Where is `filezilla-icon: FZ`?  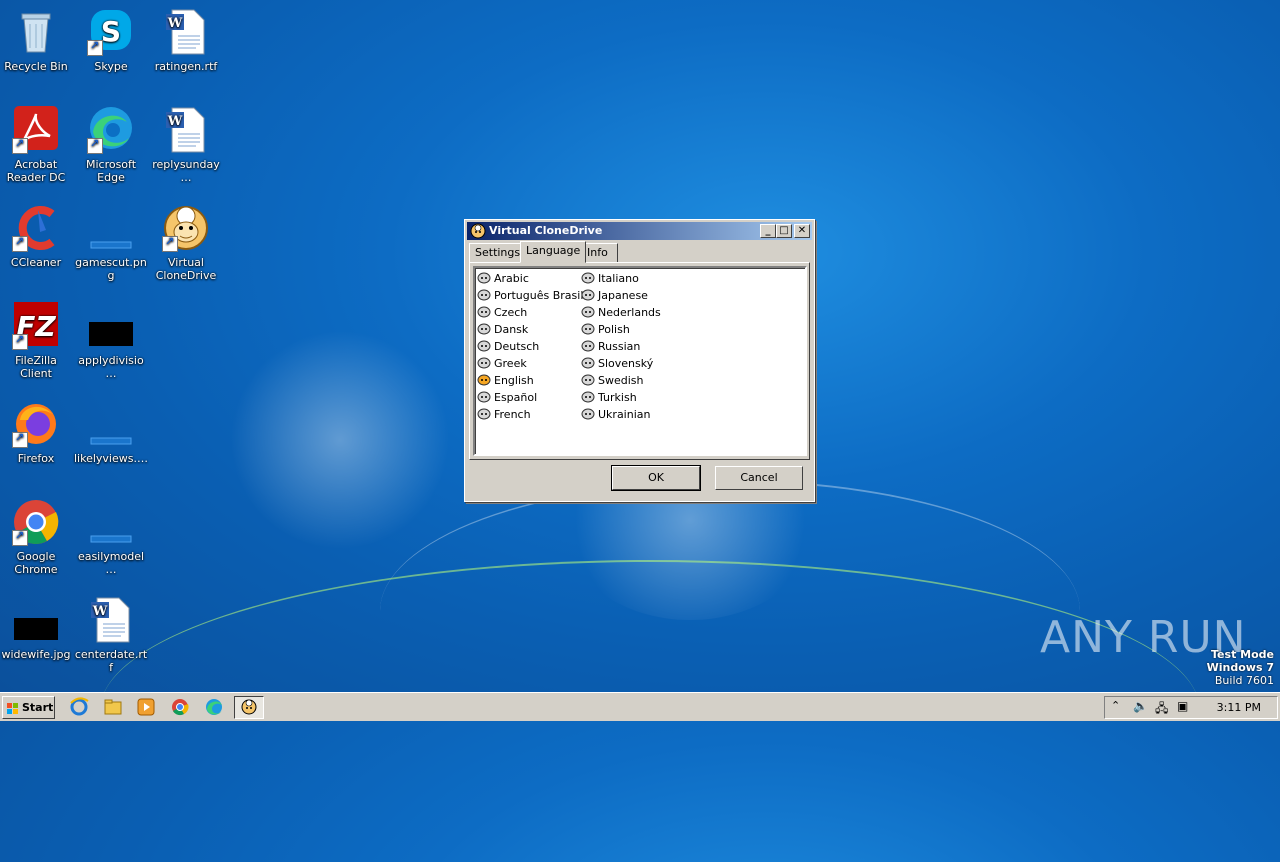 filezilla-icon: FZ is located at coordinates (36, 326).